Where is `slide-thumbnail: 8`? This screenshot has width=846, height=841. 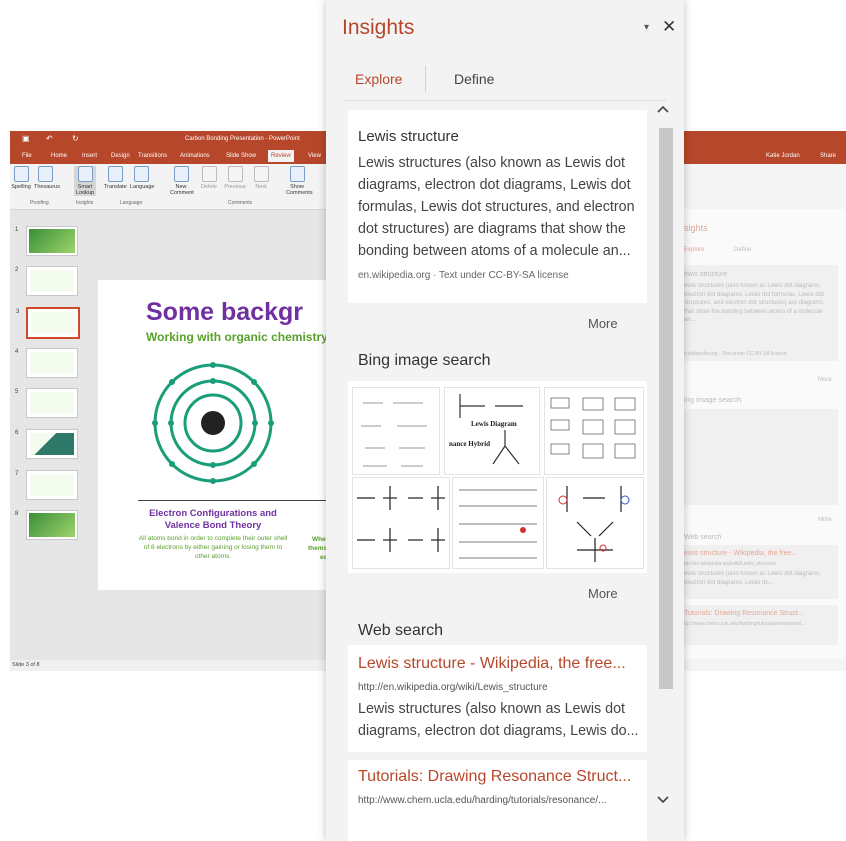
slide-thumbnail: 8 is located at coordinates (46, 525).